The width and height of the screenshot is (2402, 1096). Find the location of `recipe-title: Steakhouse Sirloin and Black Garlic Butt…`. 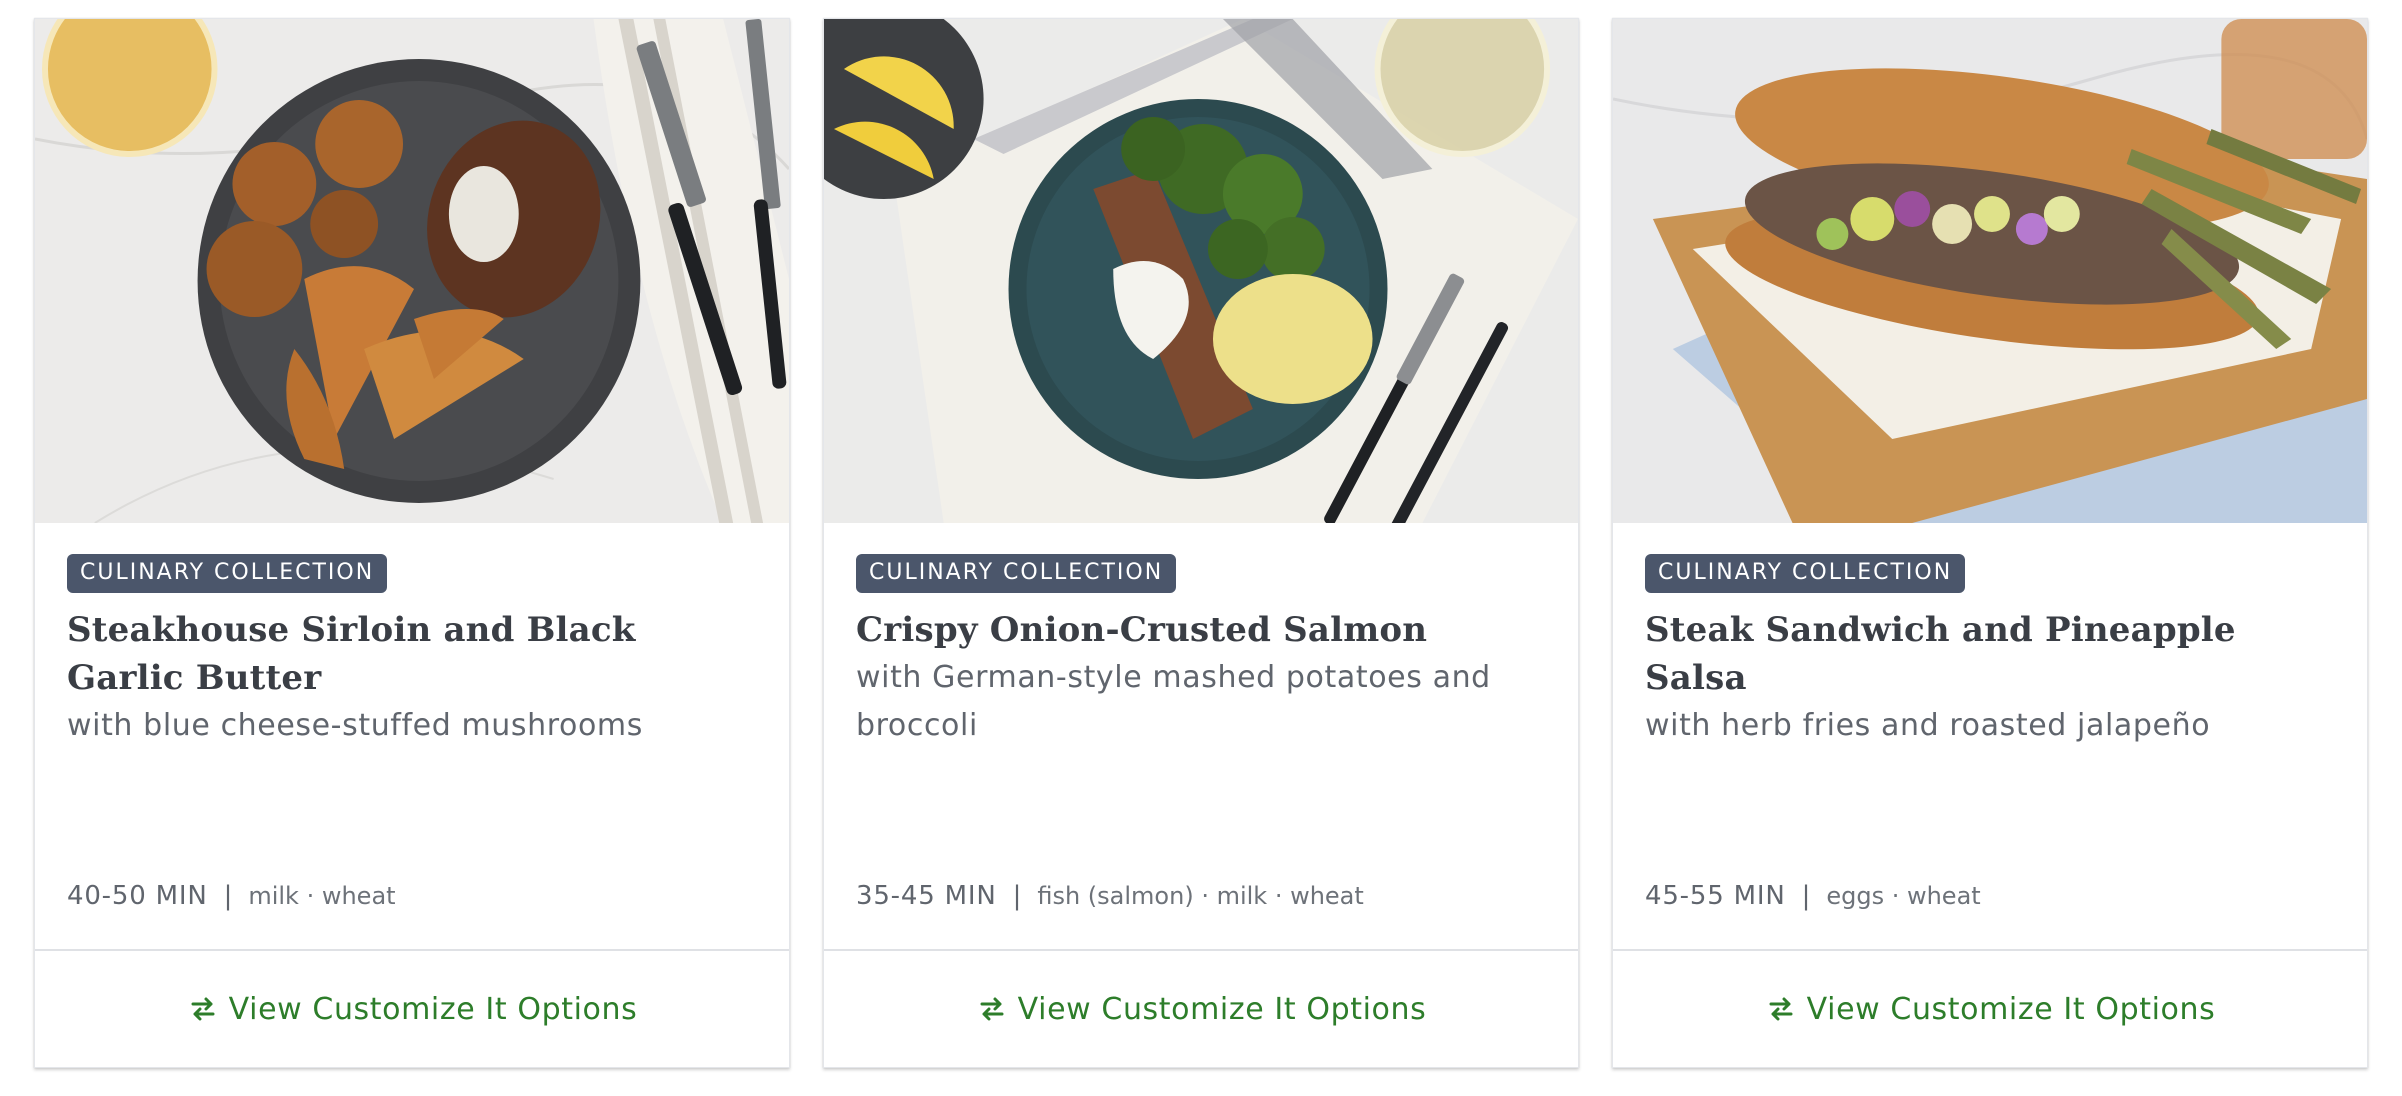

recipe-title: Steakhouse Sirloin and Black Garlic Butt… is located at coordinates (412, 654).